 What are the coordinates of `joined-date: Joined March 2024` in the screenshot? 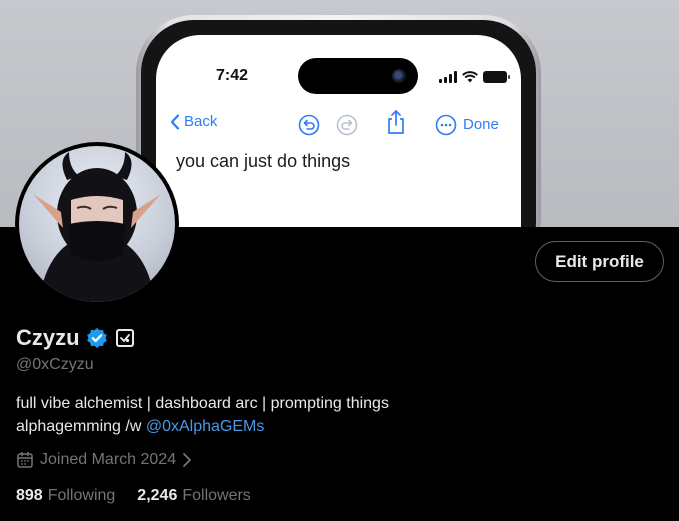 It's located at (104, 460).